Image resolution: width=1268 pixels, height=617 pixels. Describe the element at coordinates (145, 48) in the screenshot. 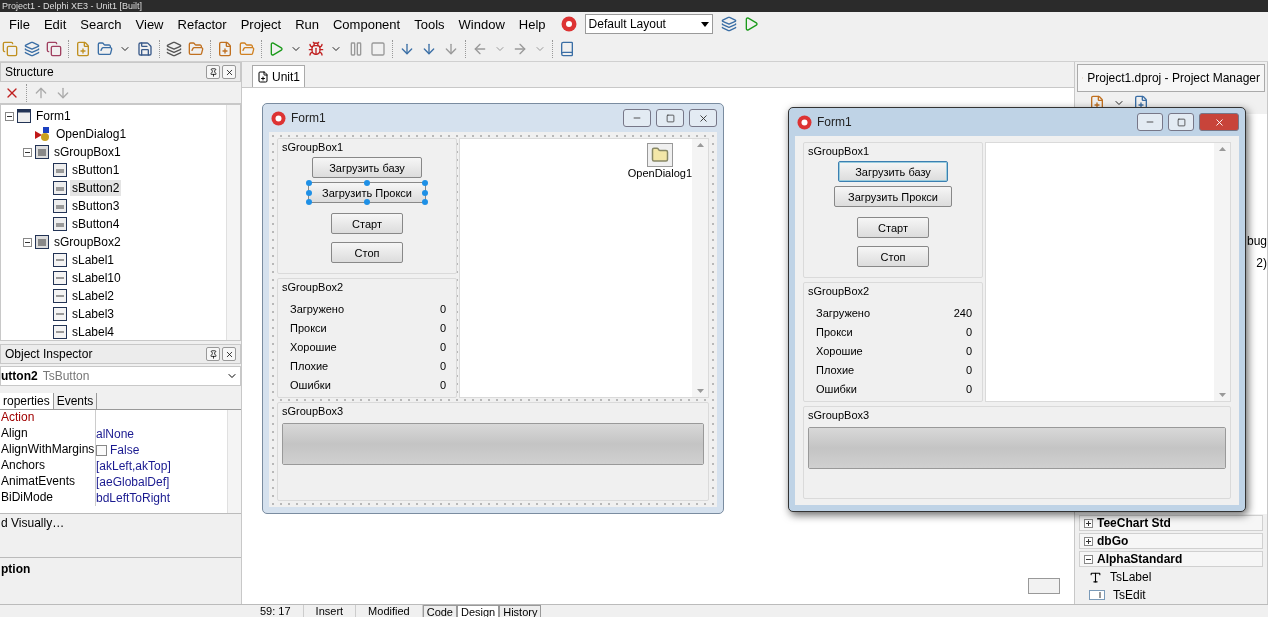

I see `save-icon` at that location.